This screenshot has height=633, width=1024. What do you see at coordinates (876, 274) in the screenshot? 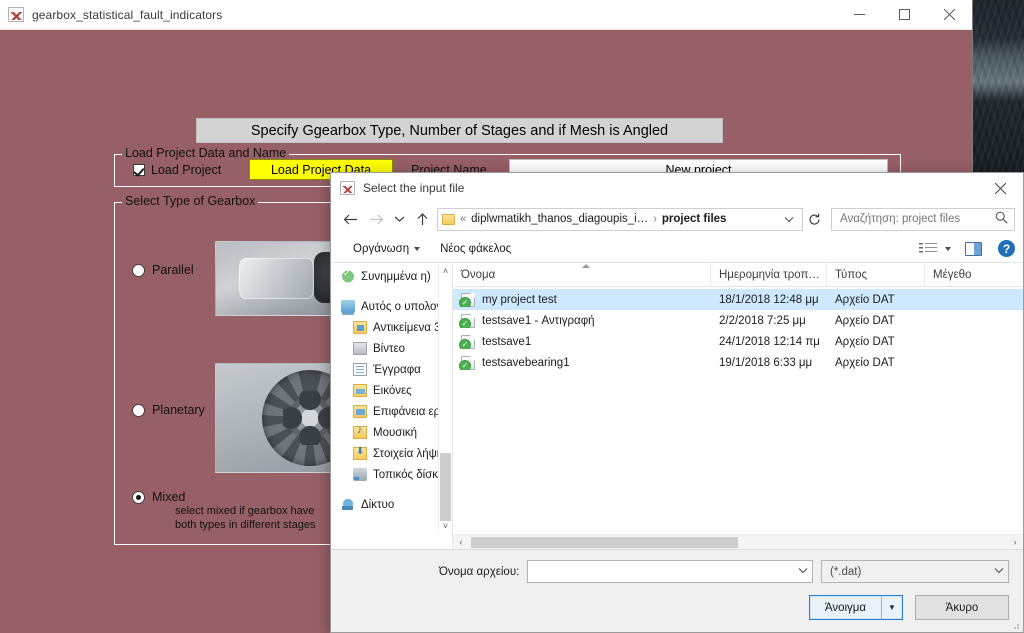
I see `column-header-type: Τύπος` at bounding box center [876, 274].